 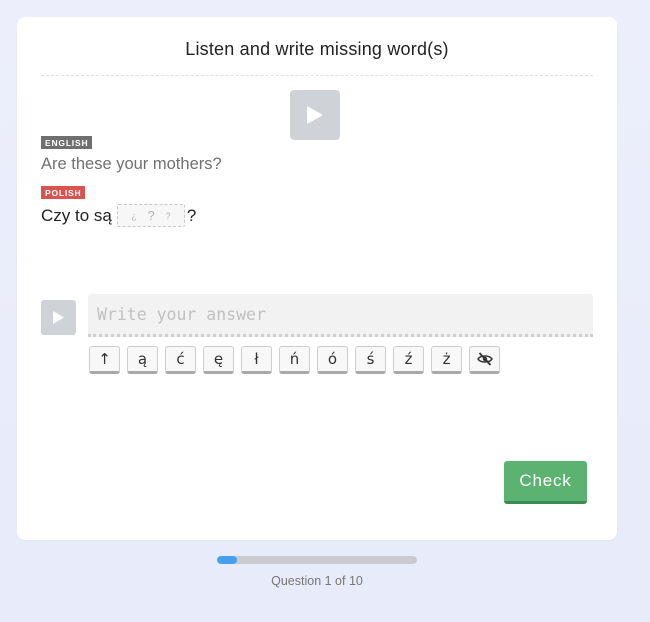 I want to click on polish-badge: POLISH, so click(x=63, y=192).